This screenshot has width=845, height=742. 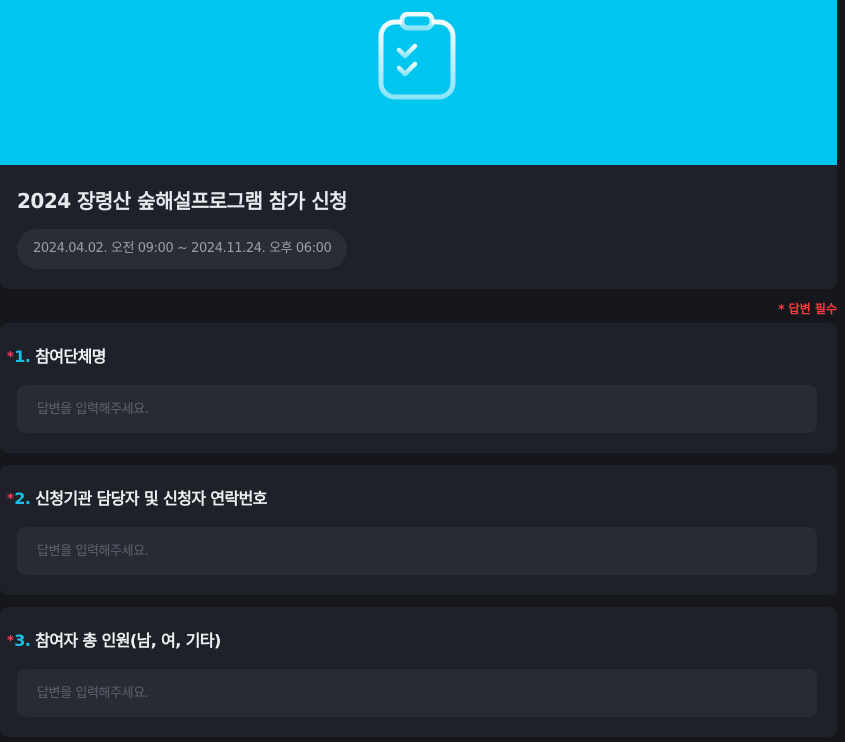 I want to click on question-label: 참여자 총 인원(남, 여, 기타), so click(x=128, y=640).